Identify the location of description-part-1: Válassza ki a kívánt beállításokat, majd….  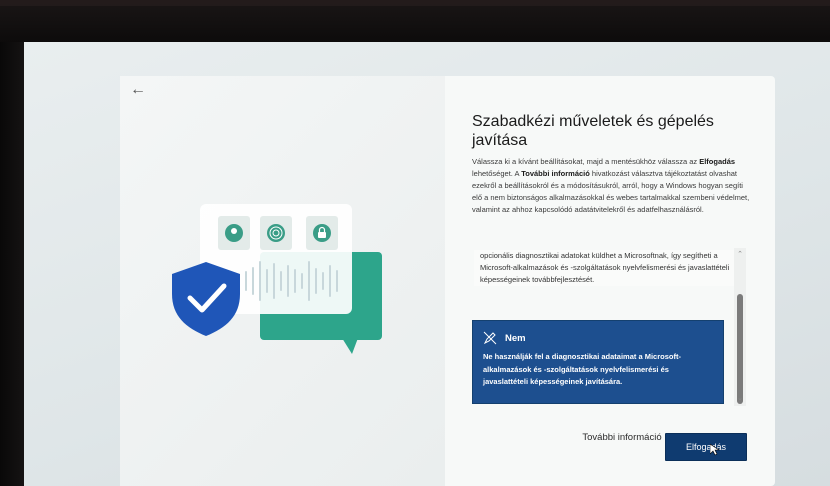
(586, 161).